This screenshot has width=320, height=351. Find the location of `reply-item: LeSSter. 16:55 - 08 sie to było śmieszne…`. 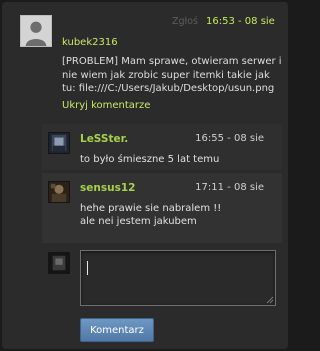

reply-item: LeSSter. 16:55 - 08 sie to było śmieszne… is located at coordinates (162, 147).